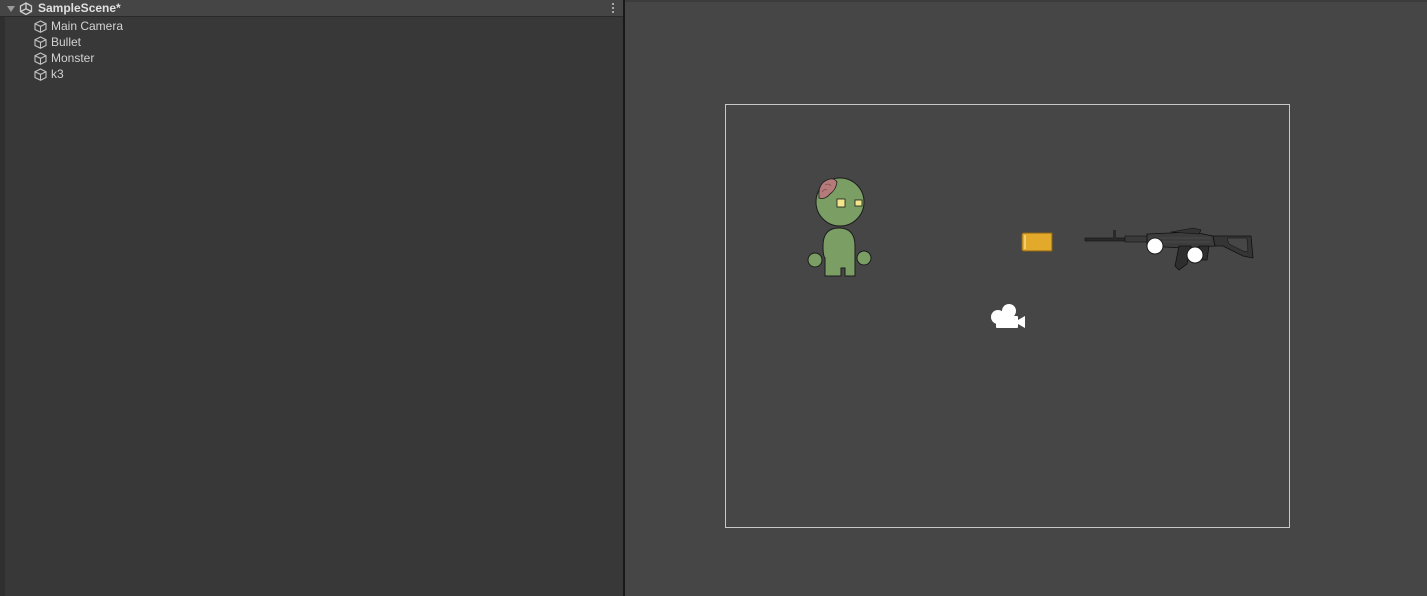  Describe the element at coordinates (613, 9) in the screenshot. I see `kebab-menu-icon` at that location.